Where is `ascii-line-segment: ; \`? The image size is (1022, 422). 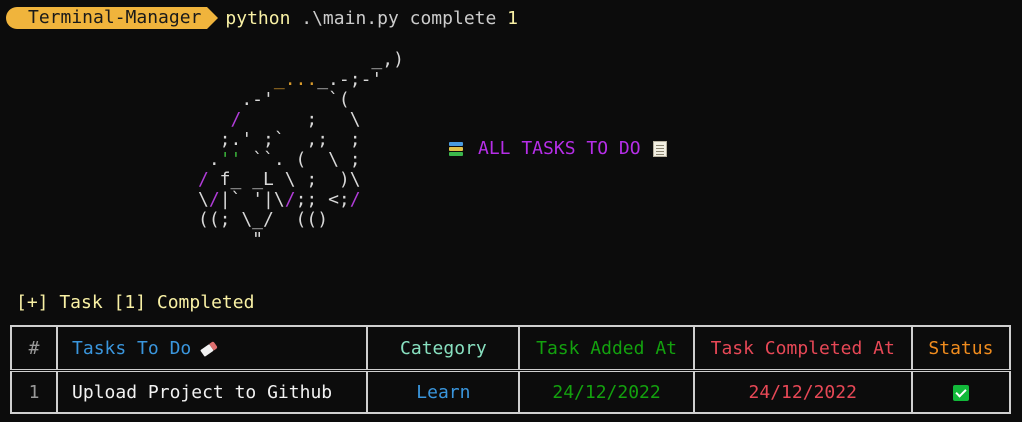 ascii-line-segment: ; \ is located at coordinates (301, 119).